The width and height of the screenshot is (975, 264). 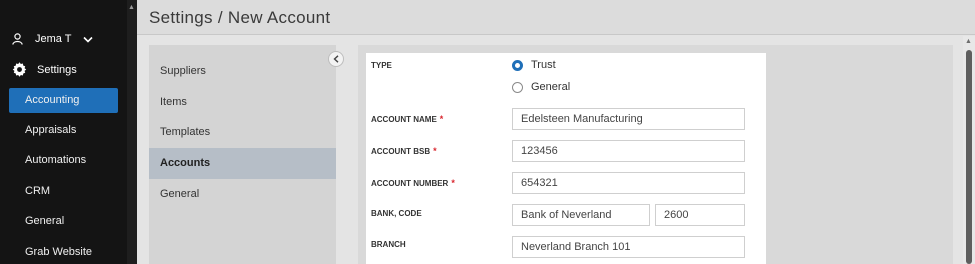 I want to click on submenu-item-suppliers: Suppliers, so click(x=242, y=71).